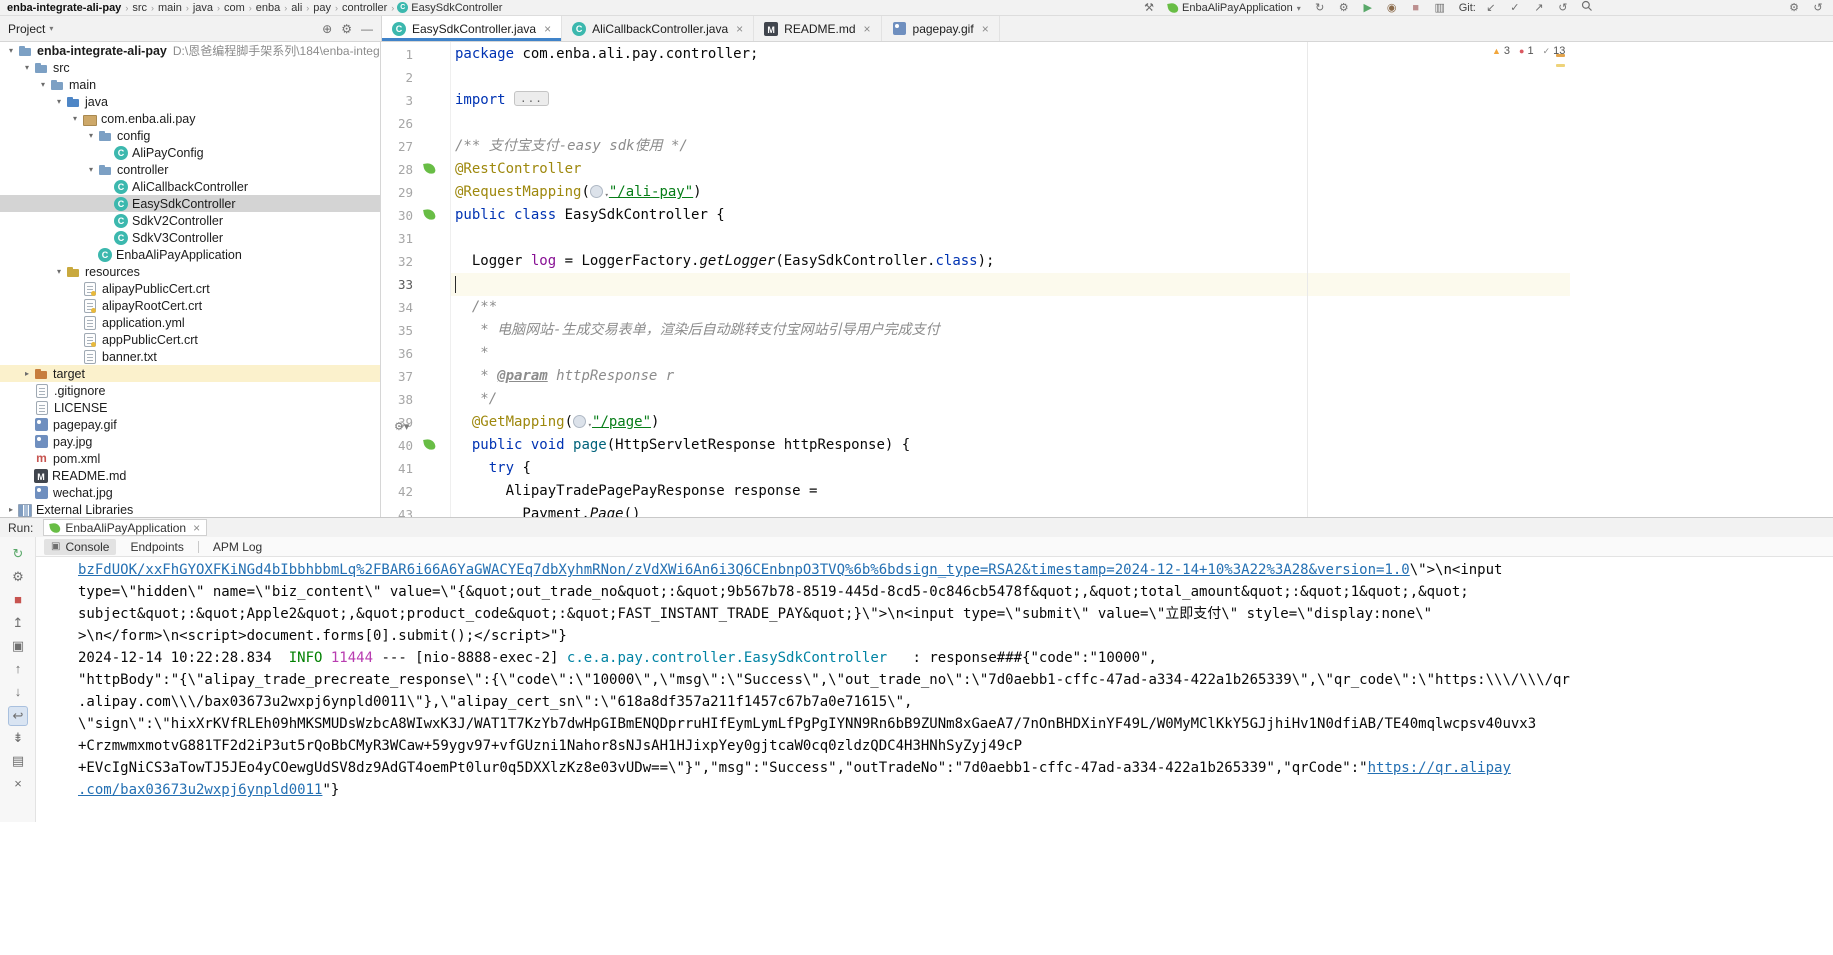 This screenshot has height=955, width=1833. What do you see at coordinates (1320, 8) in the screenshot?
I see `sync-icon: ↻` at bounding box center [1320, 8].